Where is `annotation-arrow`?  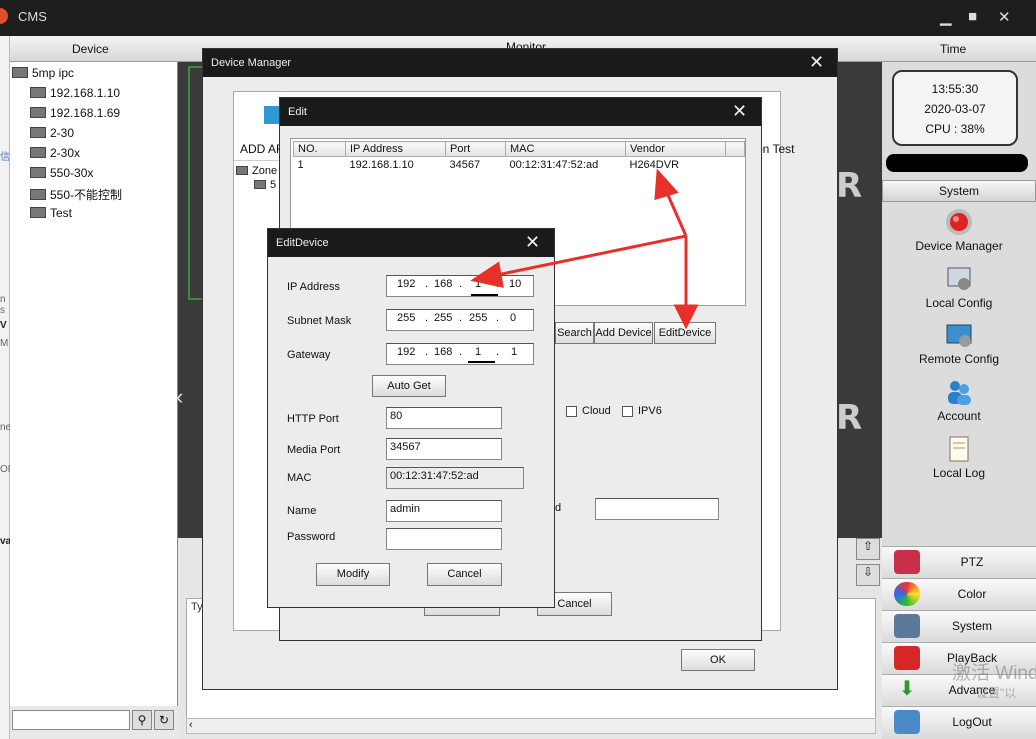 annotation-arrow is located at coordinates (589, 256).